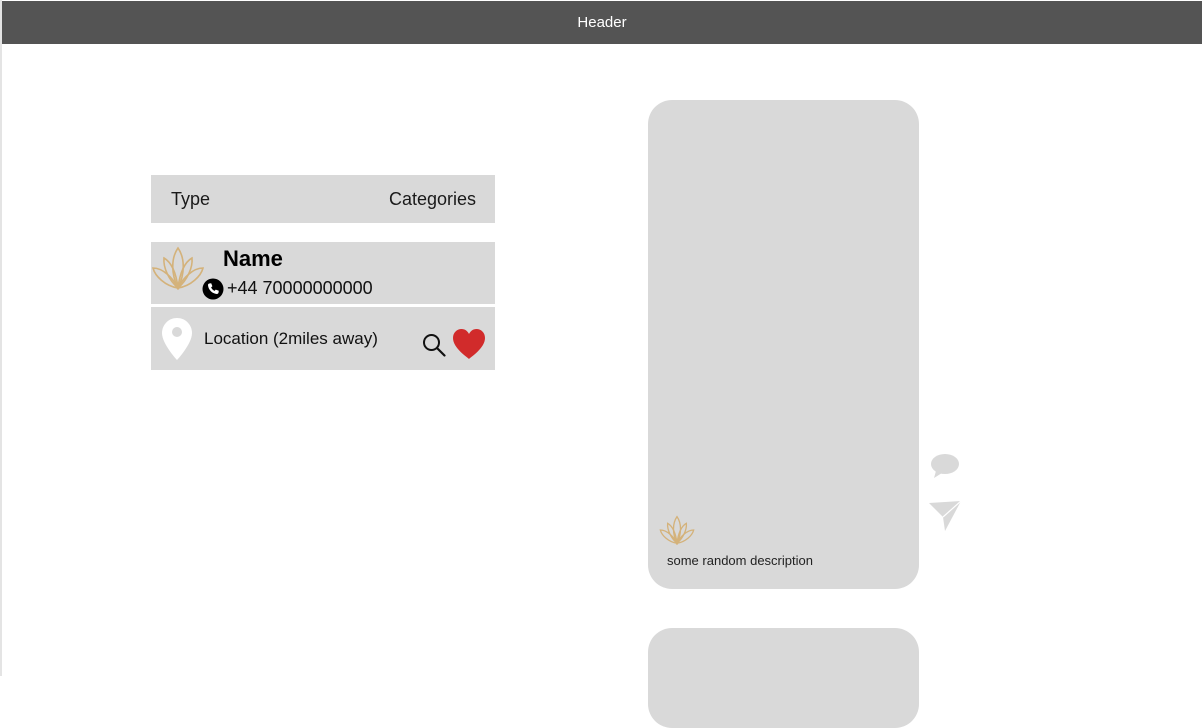 This screenshot has height=728, width=1202. I want to click on listing-location: Location (2miles away), so click(291, 338).